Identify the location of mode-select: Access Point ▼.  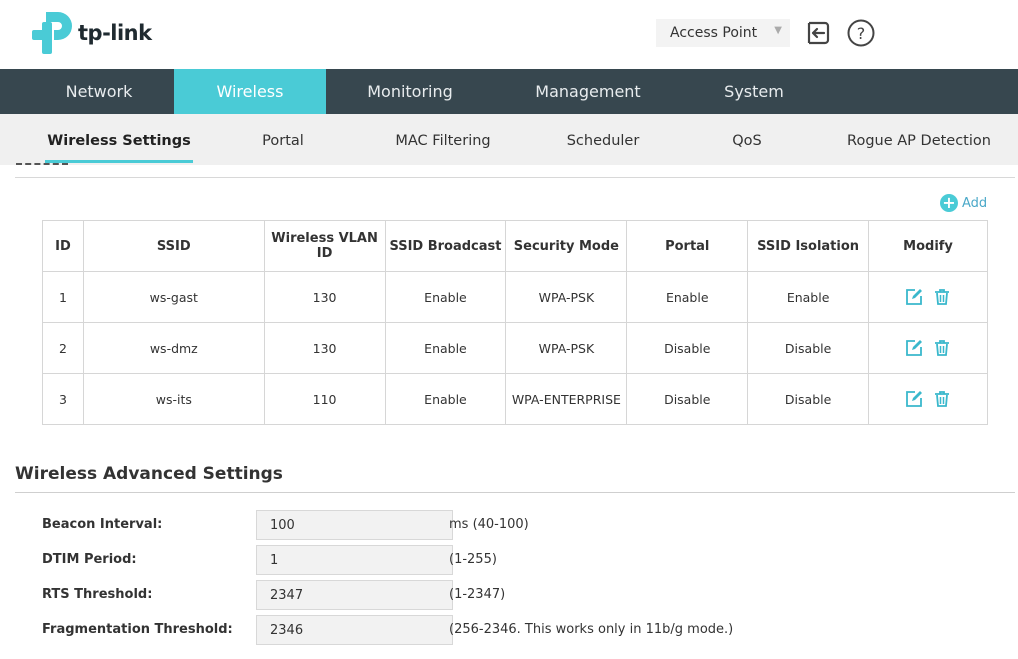
(723, 33).